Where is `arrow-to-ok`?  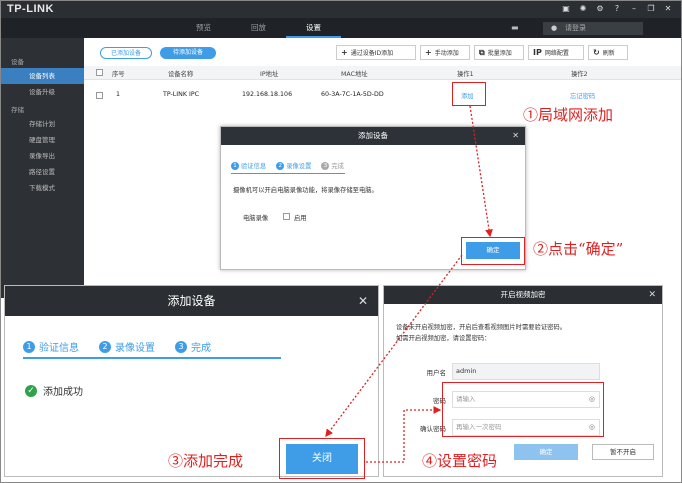
arrow-to-ok is located at coordinates (481, 171).